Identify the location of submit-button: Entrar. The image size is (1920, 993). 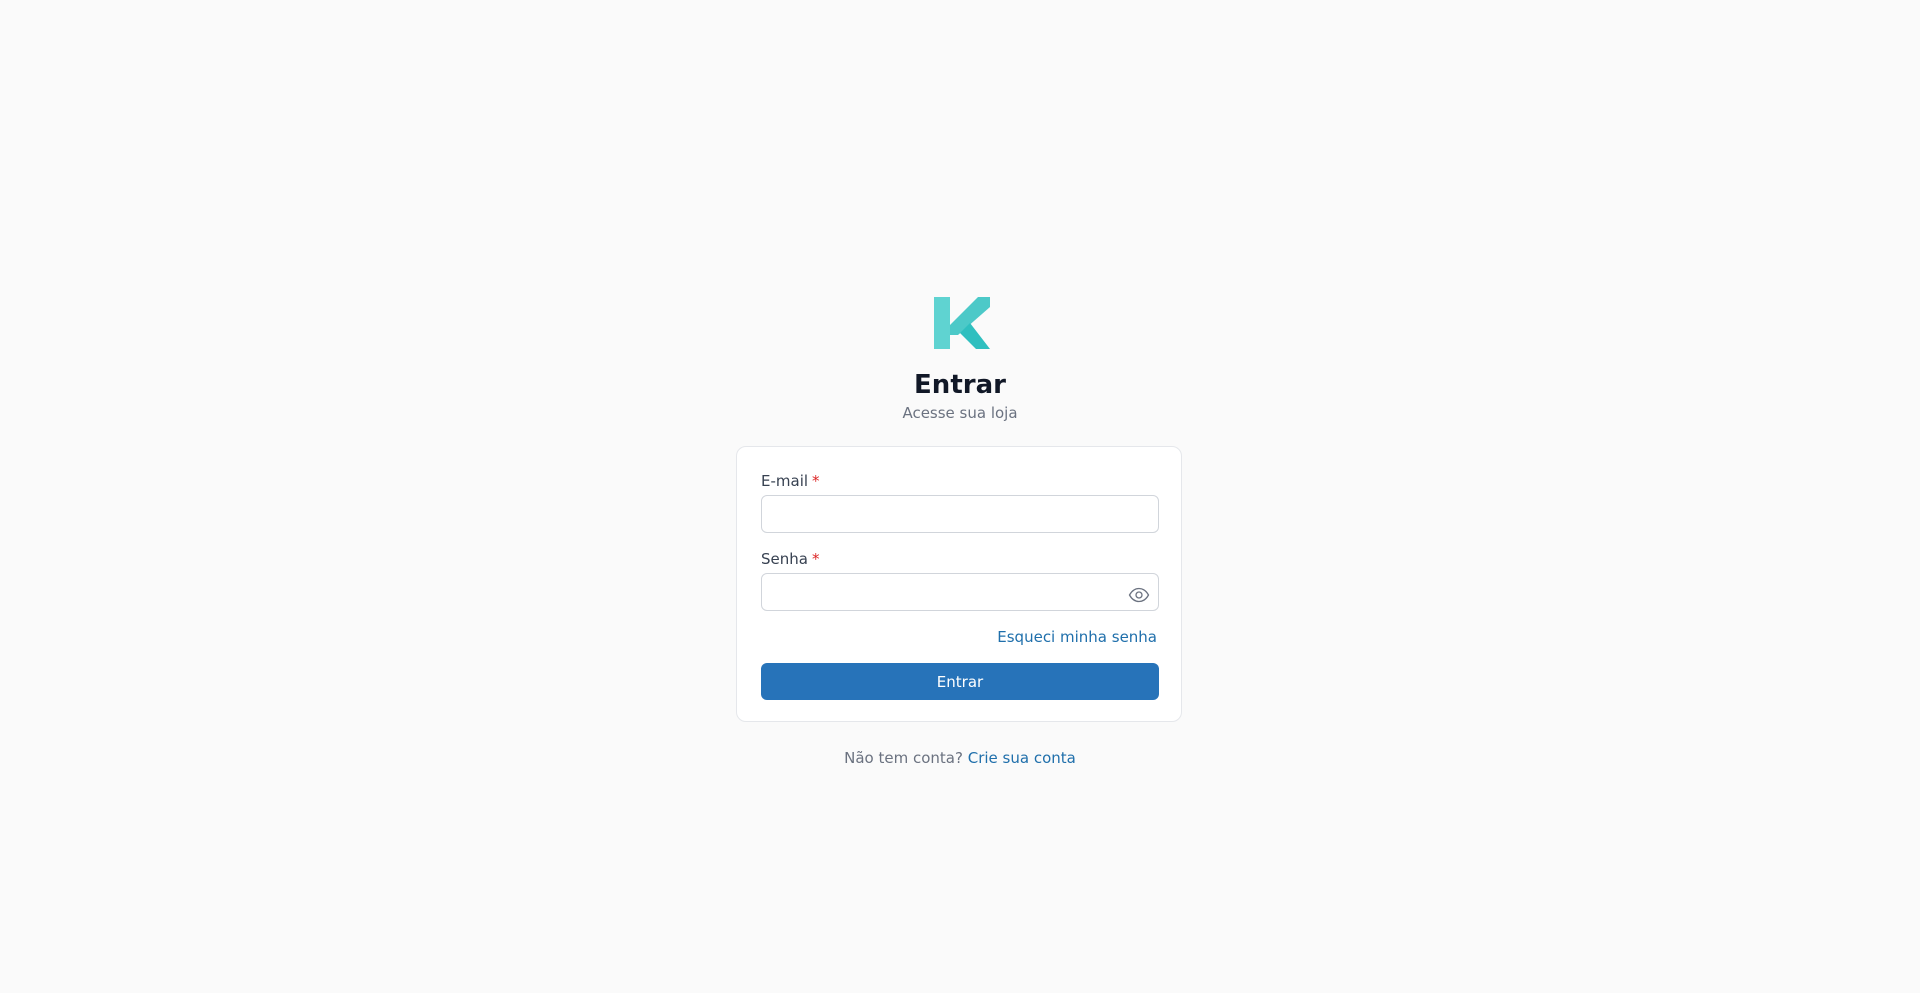
(960, 681).